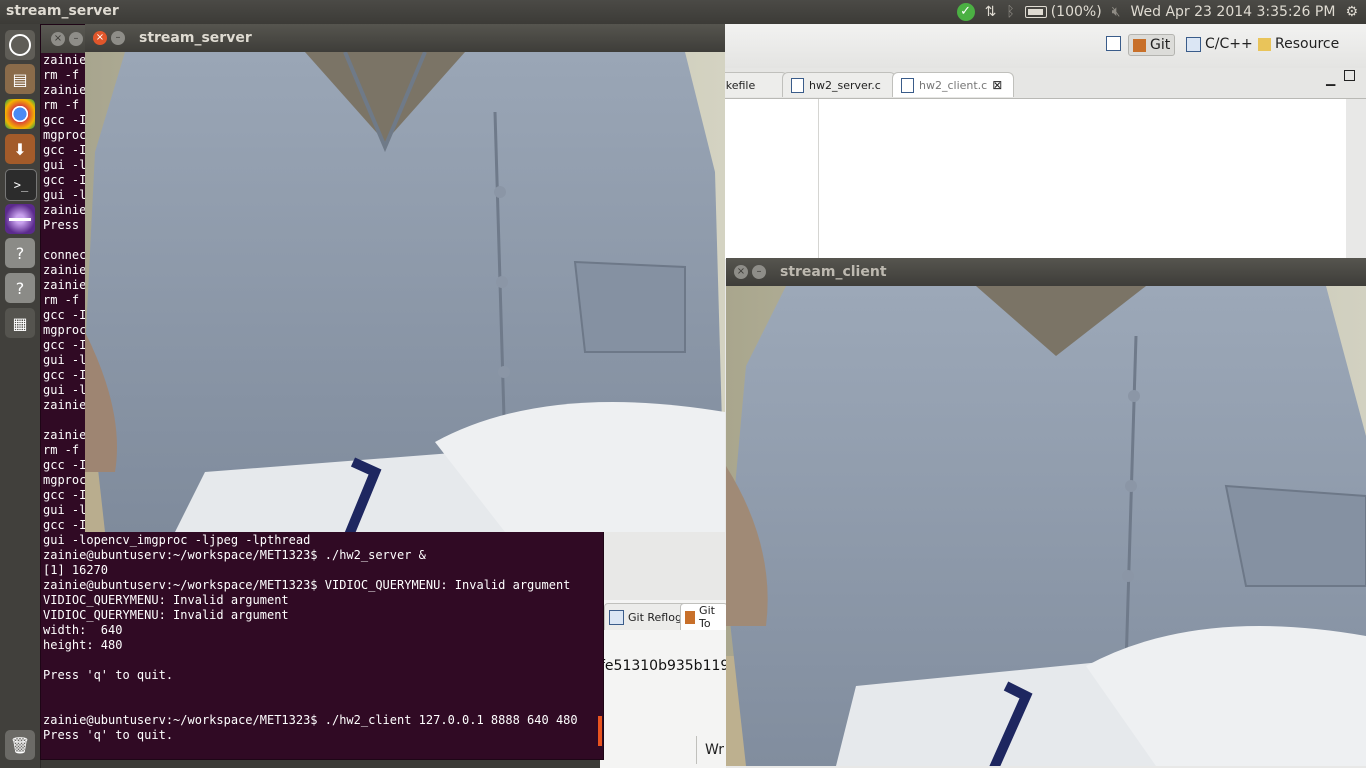  I want to click on battery-icon, so click(1035, 12).